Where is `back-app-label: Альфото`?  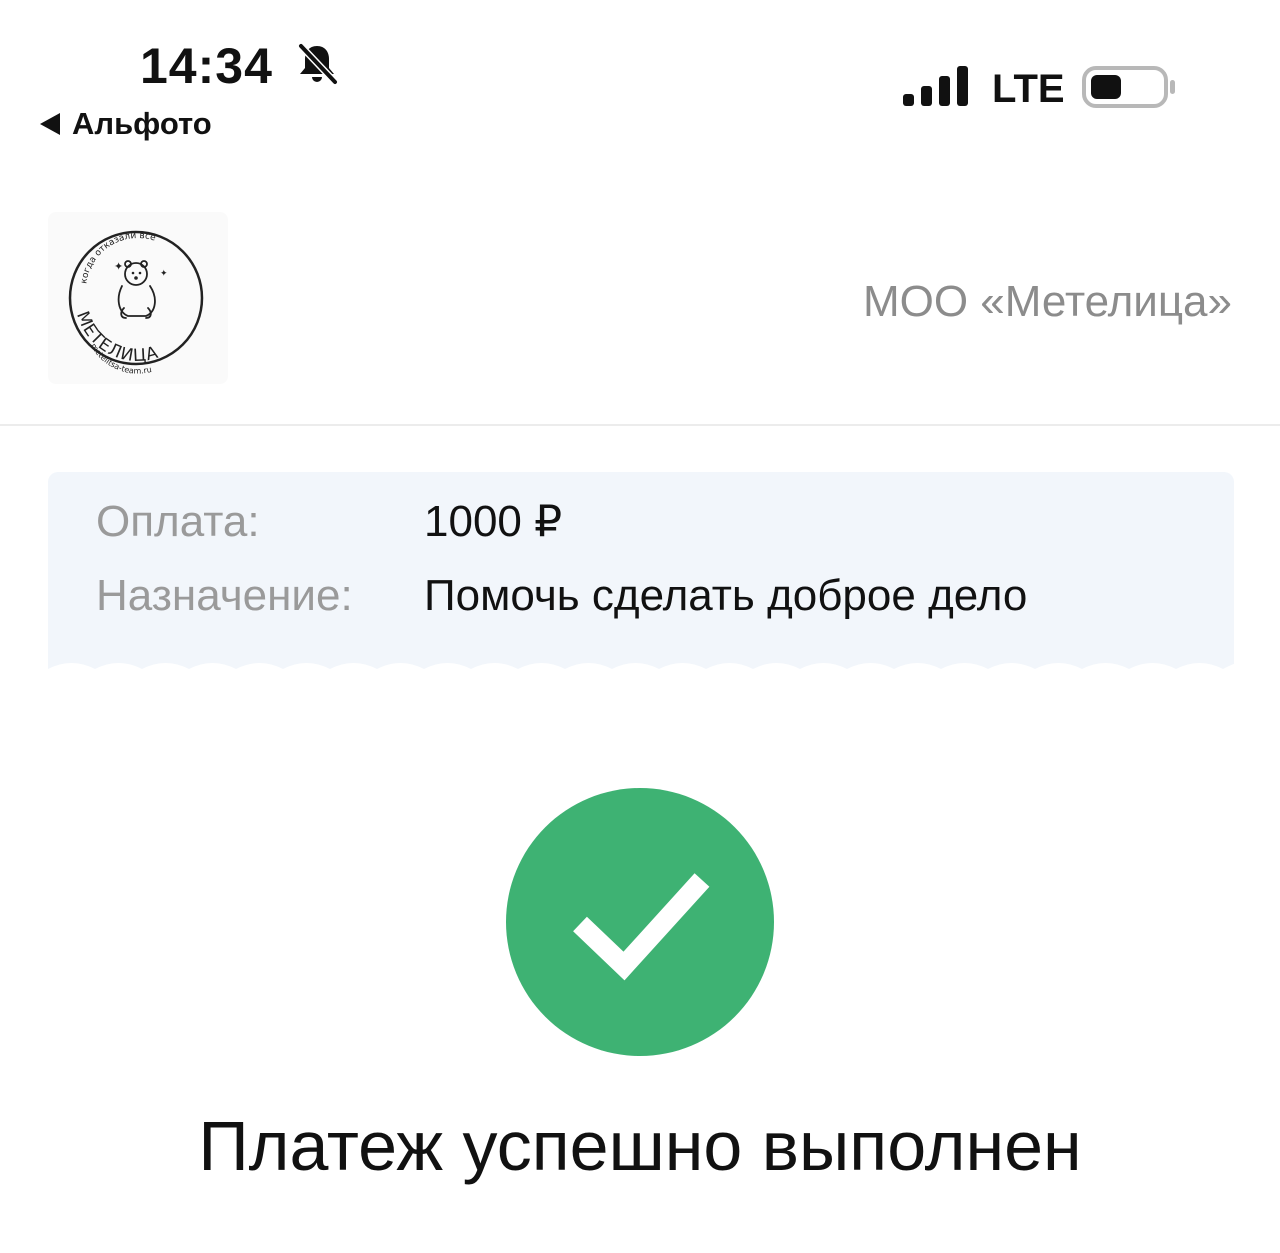 back-app-label: Альфото is located at coordinates (142, 123).